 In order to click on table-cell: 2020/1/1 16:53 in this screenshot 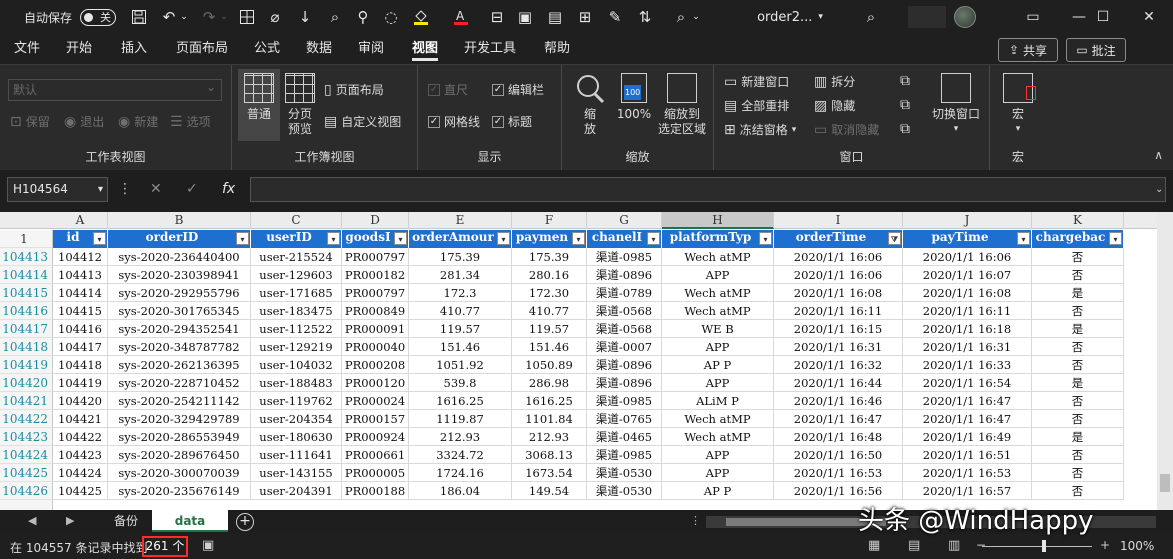, I will do `click(967, 473)`.